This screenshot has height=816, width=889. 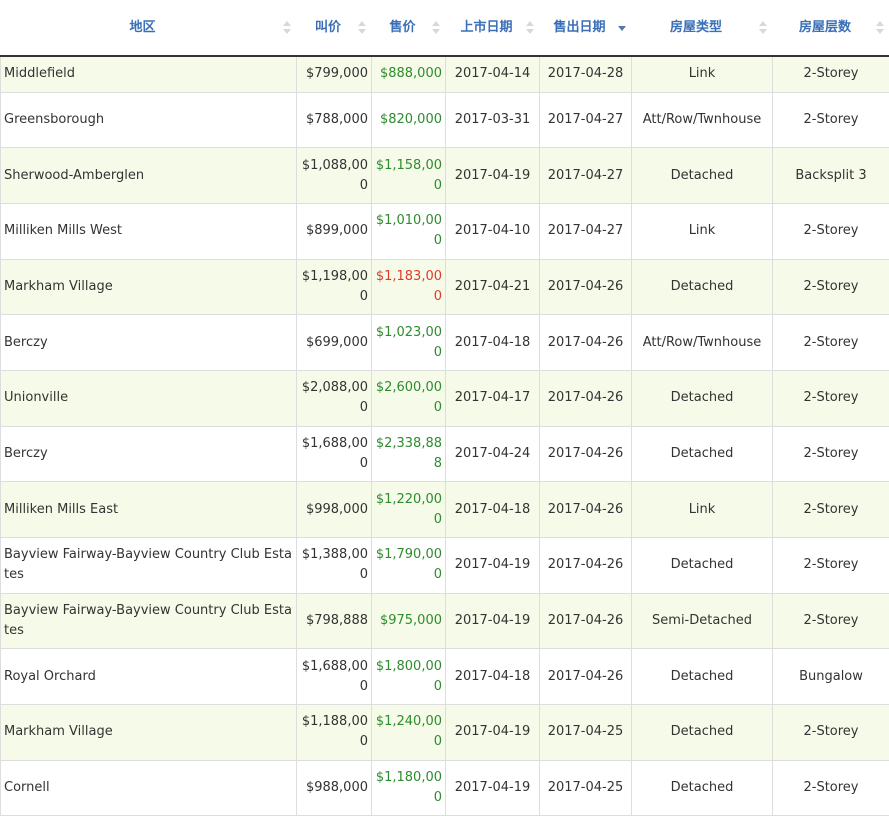 What do you see at coordinates (402, 27) in the screenshot?
I see `column-label: 售价` at bounding box center [402, 27].